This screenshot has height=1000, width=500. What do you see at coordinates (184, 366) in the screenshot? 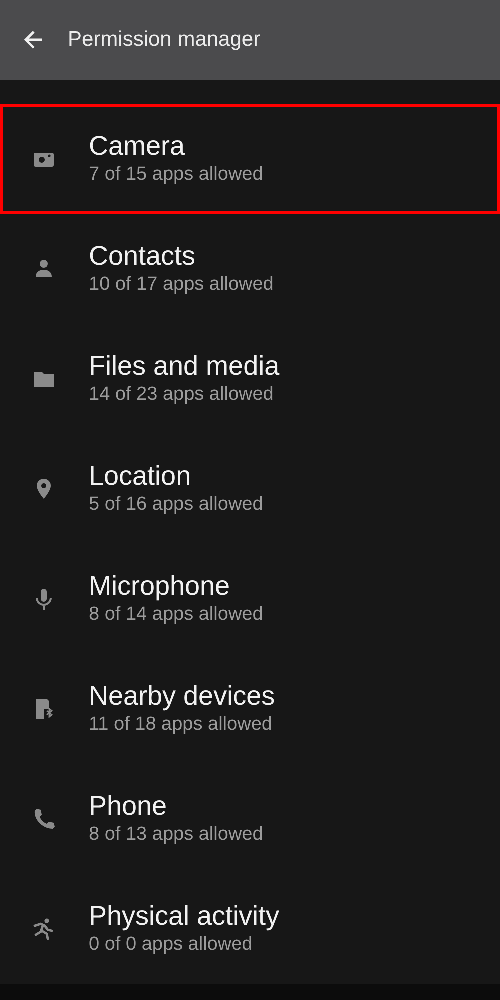
I see `permission-title: Files and media` at bounding box center [184, 366].